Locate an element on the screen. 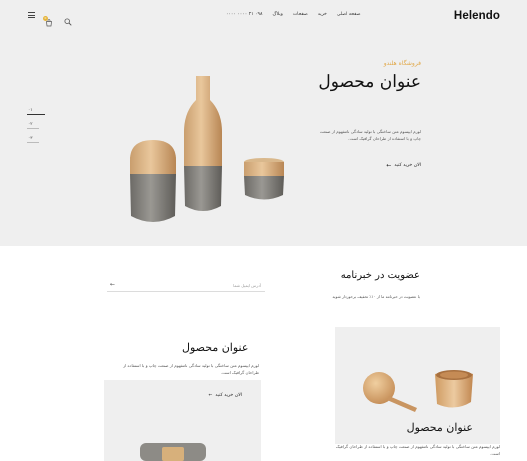  nav-item-shop: خرید is located at coordinates (322, 14).